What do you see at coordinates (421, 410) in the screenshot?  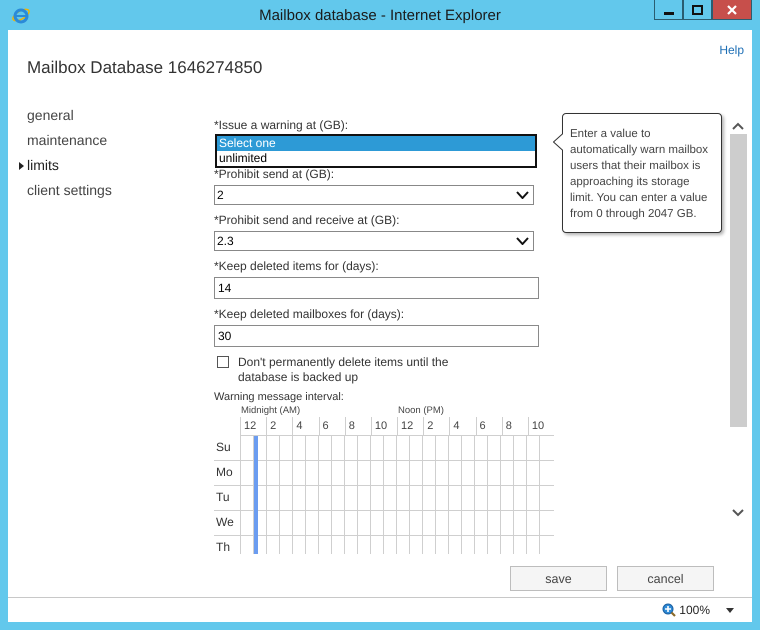 I see `period-label: Noon (PM)` at bounding box center [421, 410].